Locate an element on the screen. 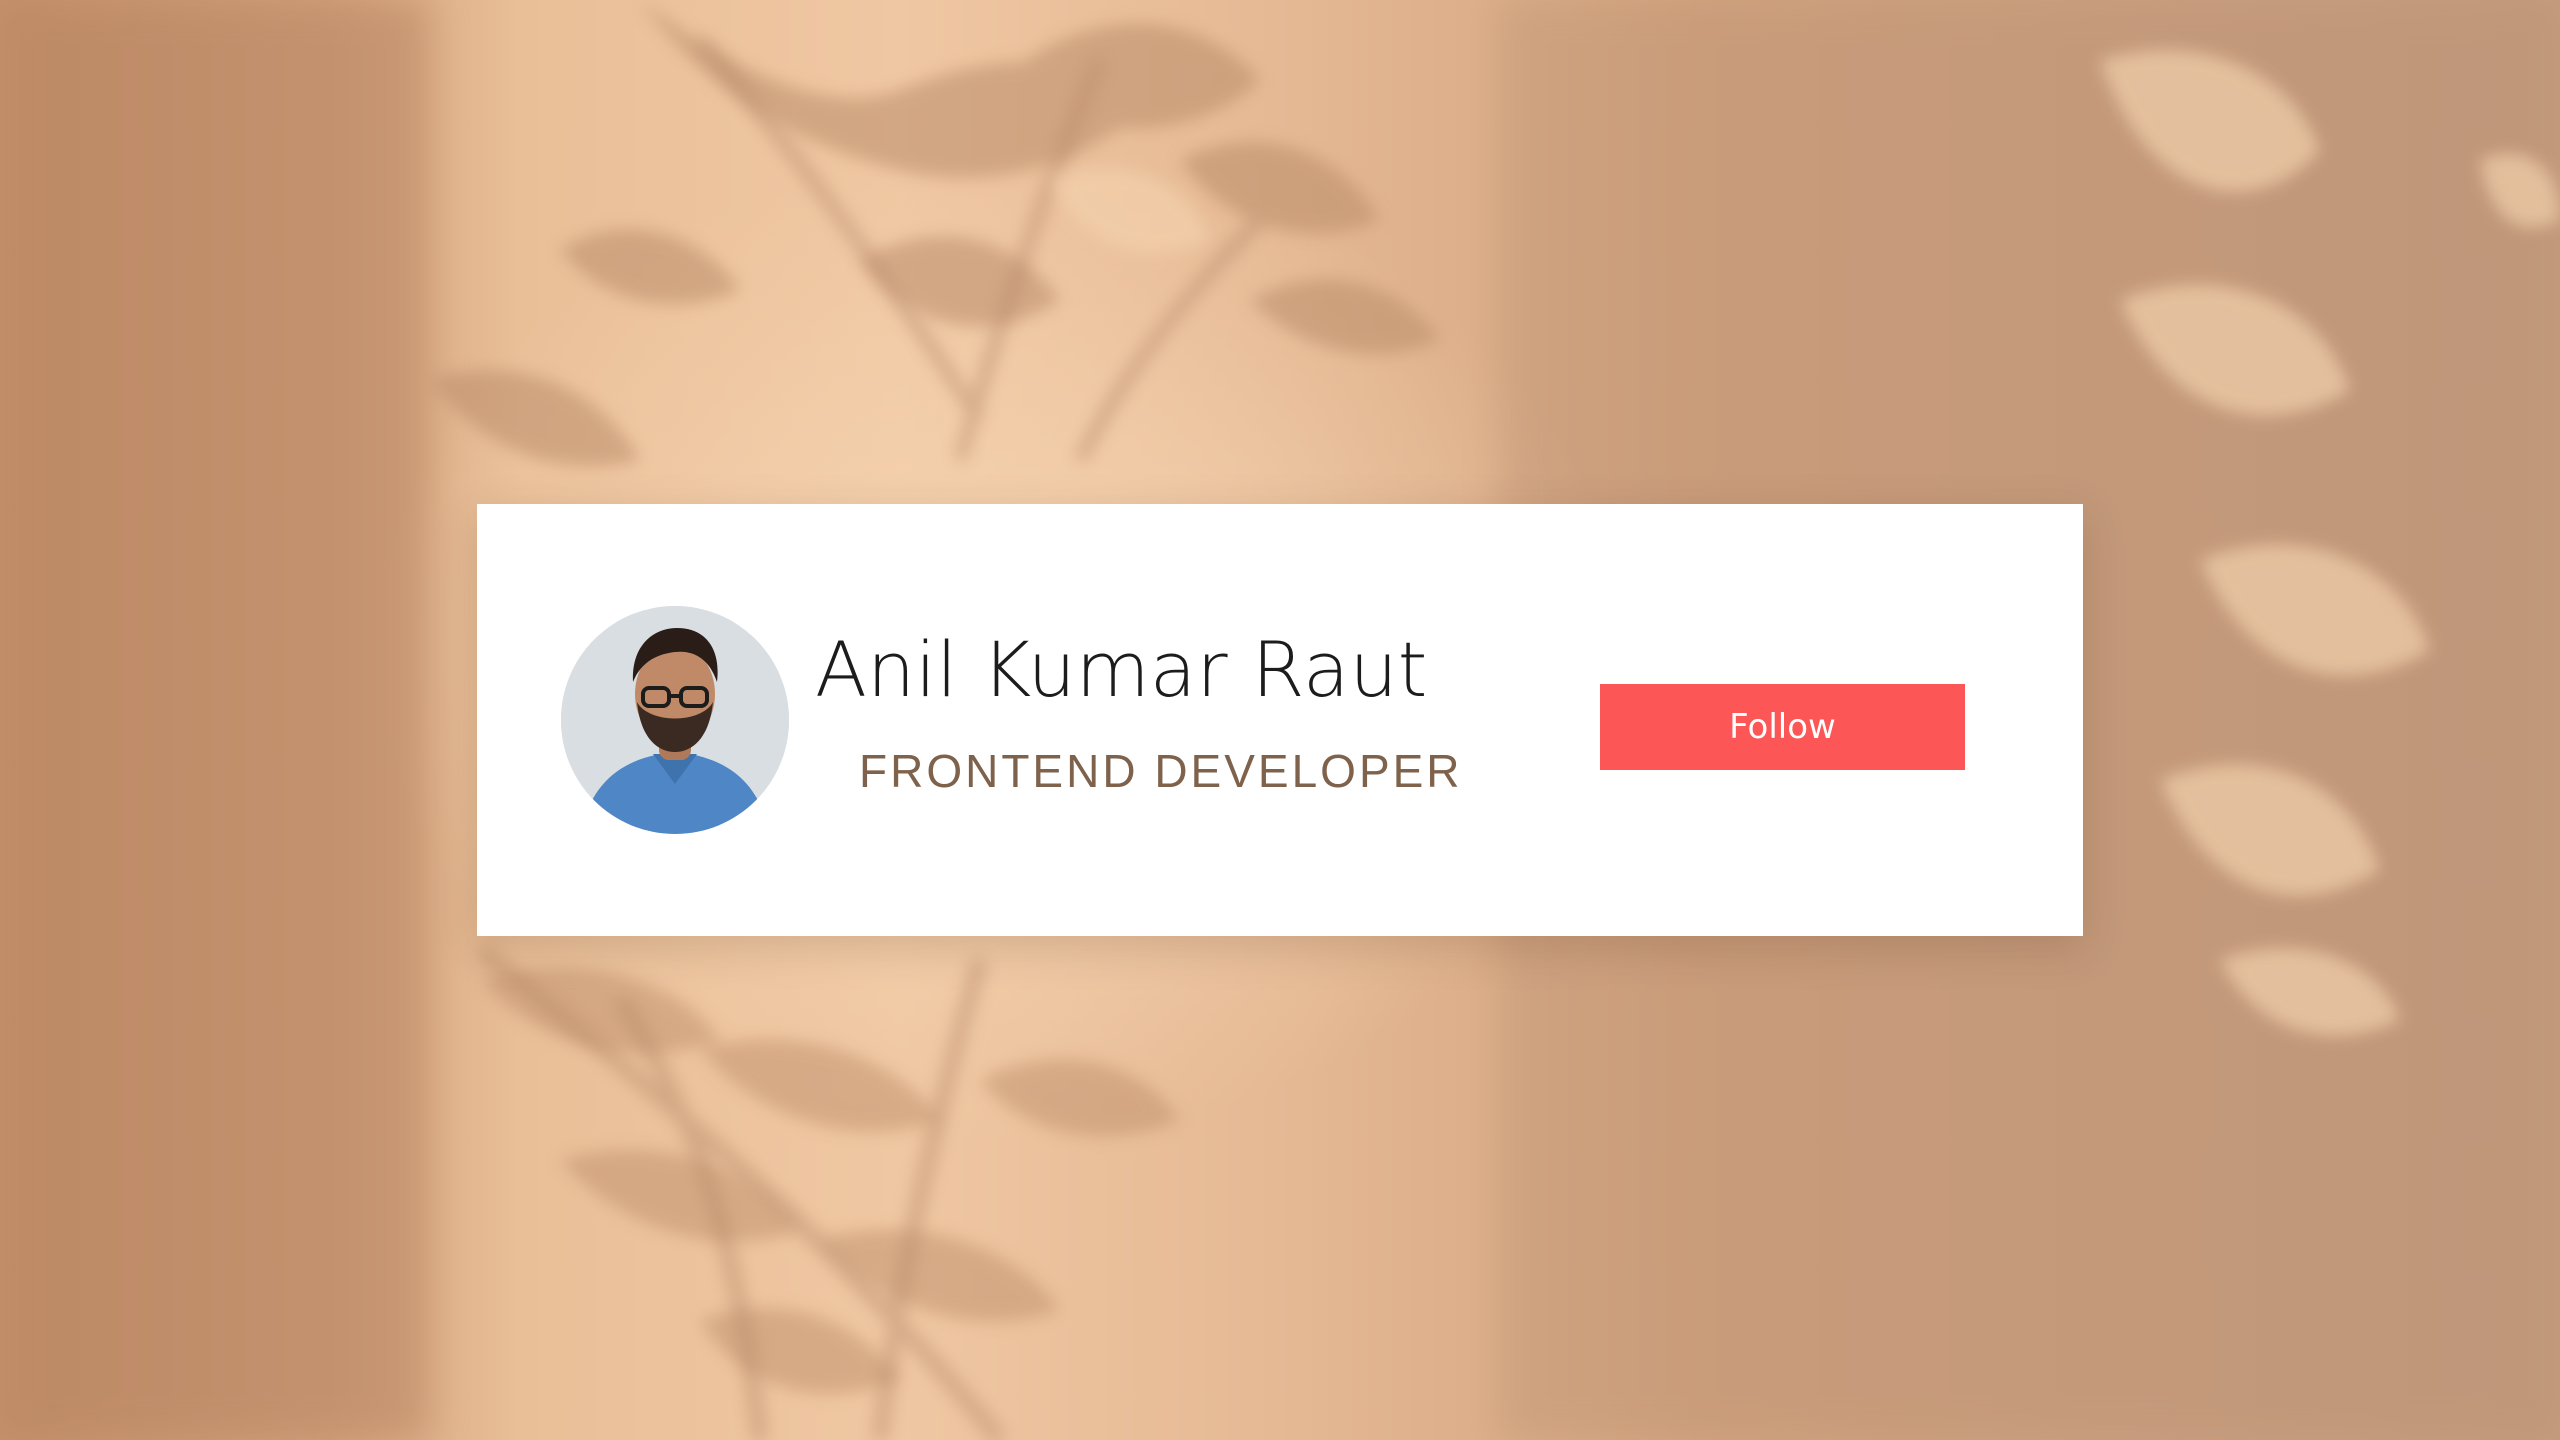  profile-role: FRONTEND DEVELOPER is located at coordinates (1161, 771).